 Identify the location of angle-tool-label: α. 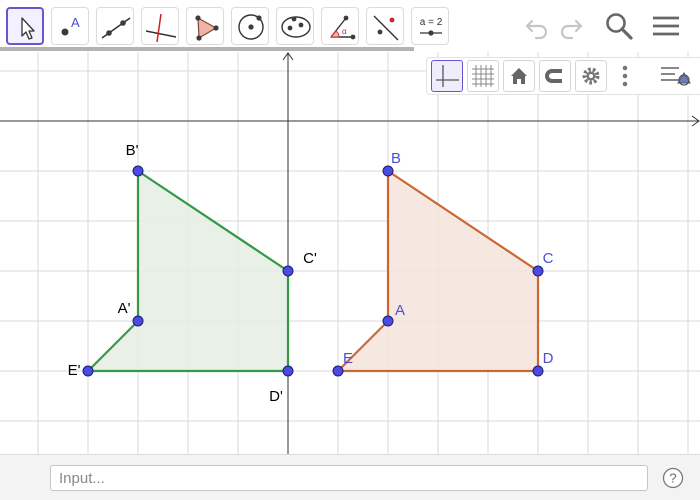
(344, 31).